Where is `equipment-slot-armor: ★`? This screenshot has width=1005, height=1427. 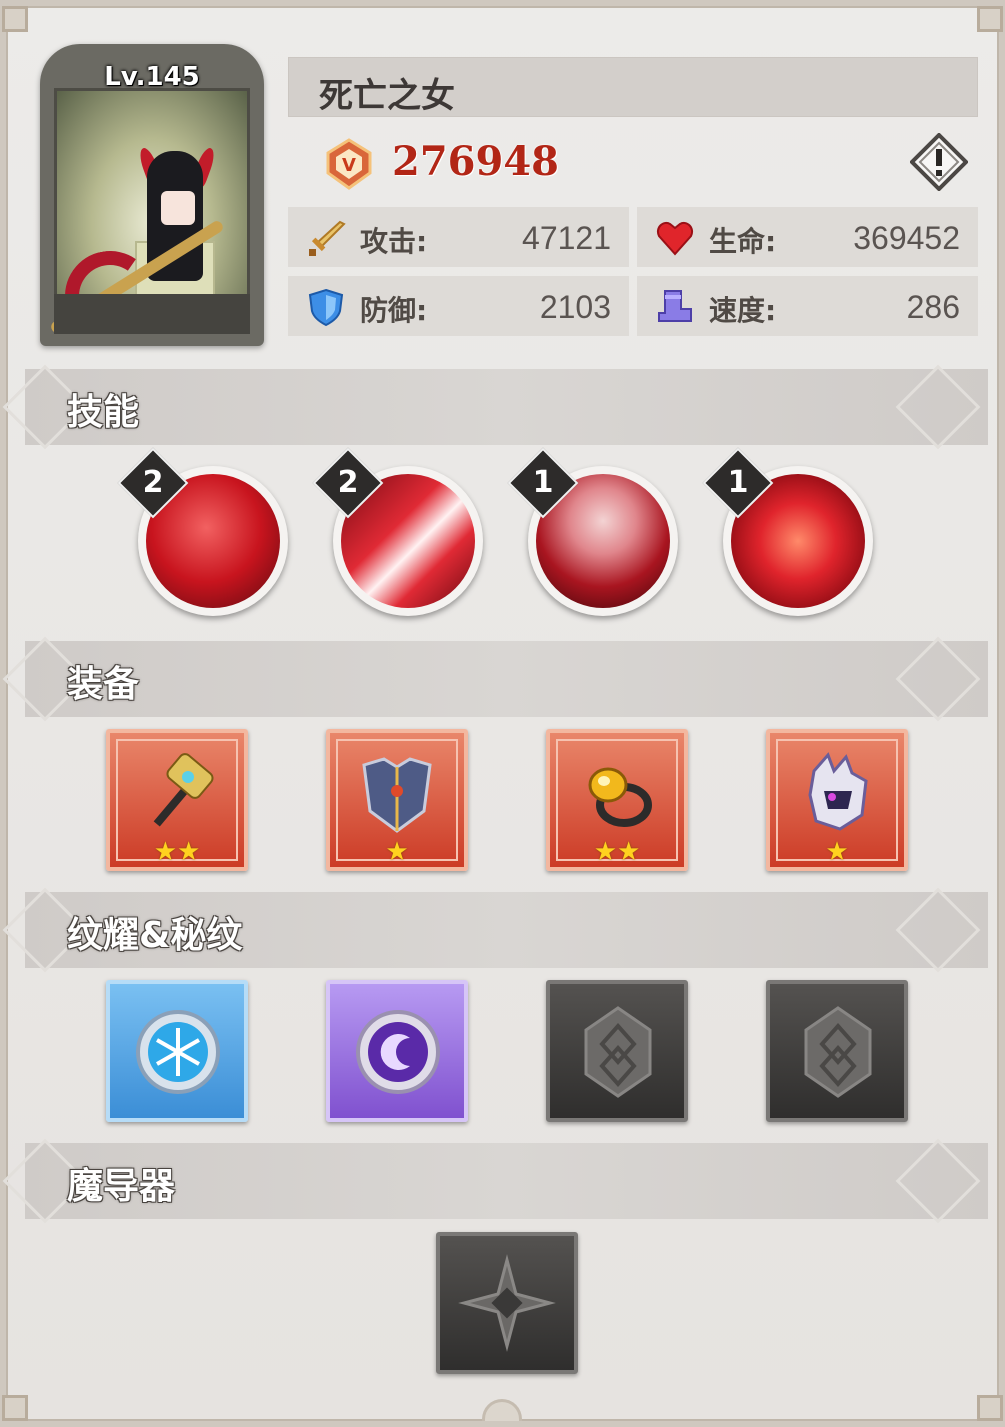
equipment-slot-armor: ★ is located at coordinates (397, 800).